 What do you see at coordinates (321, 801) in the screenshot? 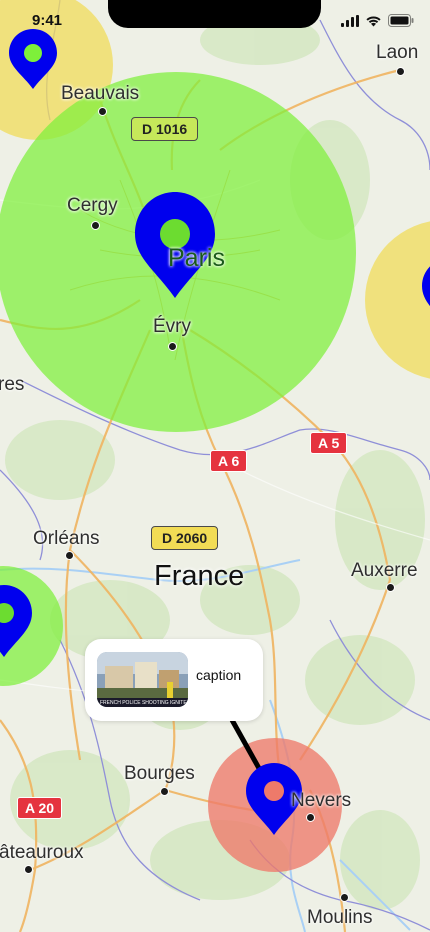
I see `city-label-nevers: Nevers` at bounding box center [321, 801].